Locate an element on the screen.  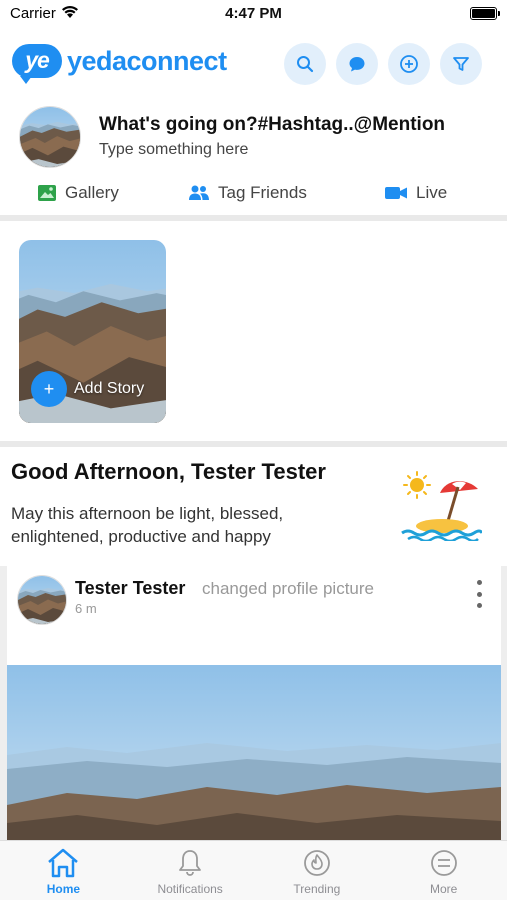
section-divider is located at coordinates (253, 218).